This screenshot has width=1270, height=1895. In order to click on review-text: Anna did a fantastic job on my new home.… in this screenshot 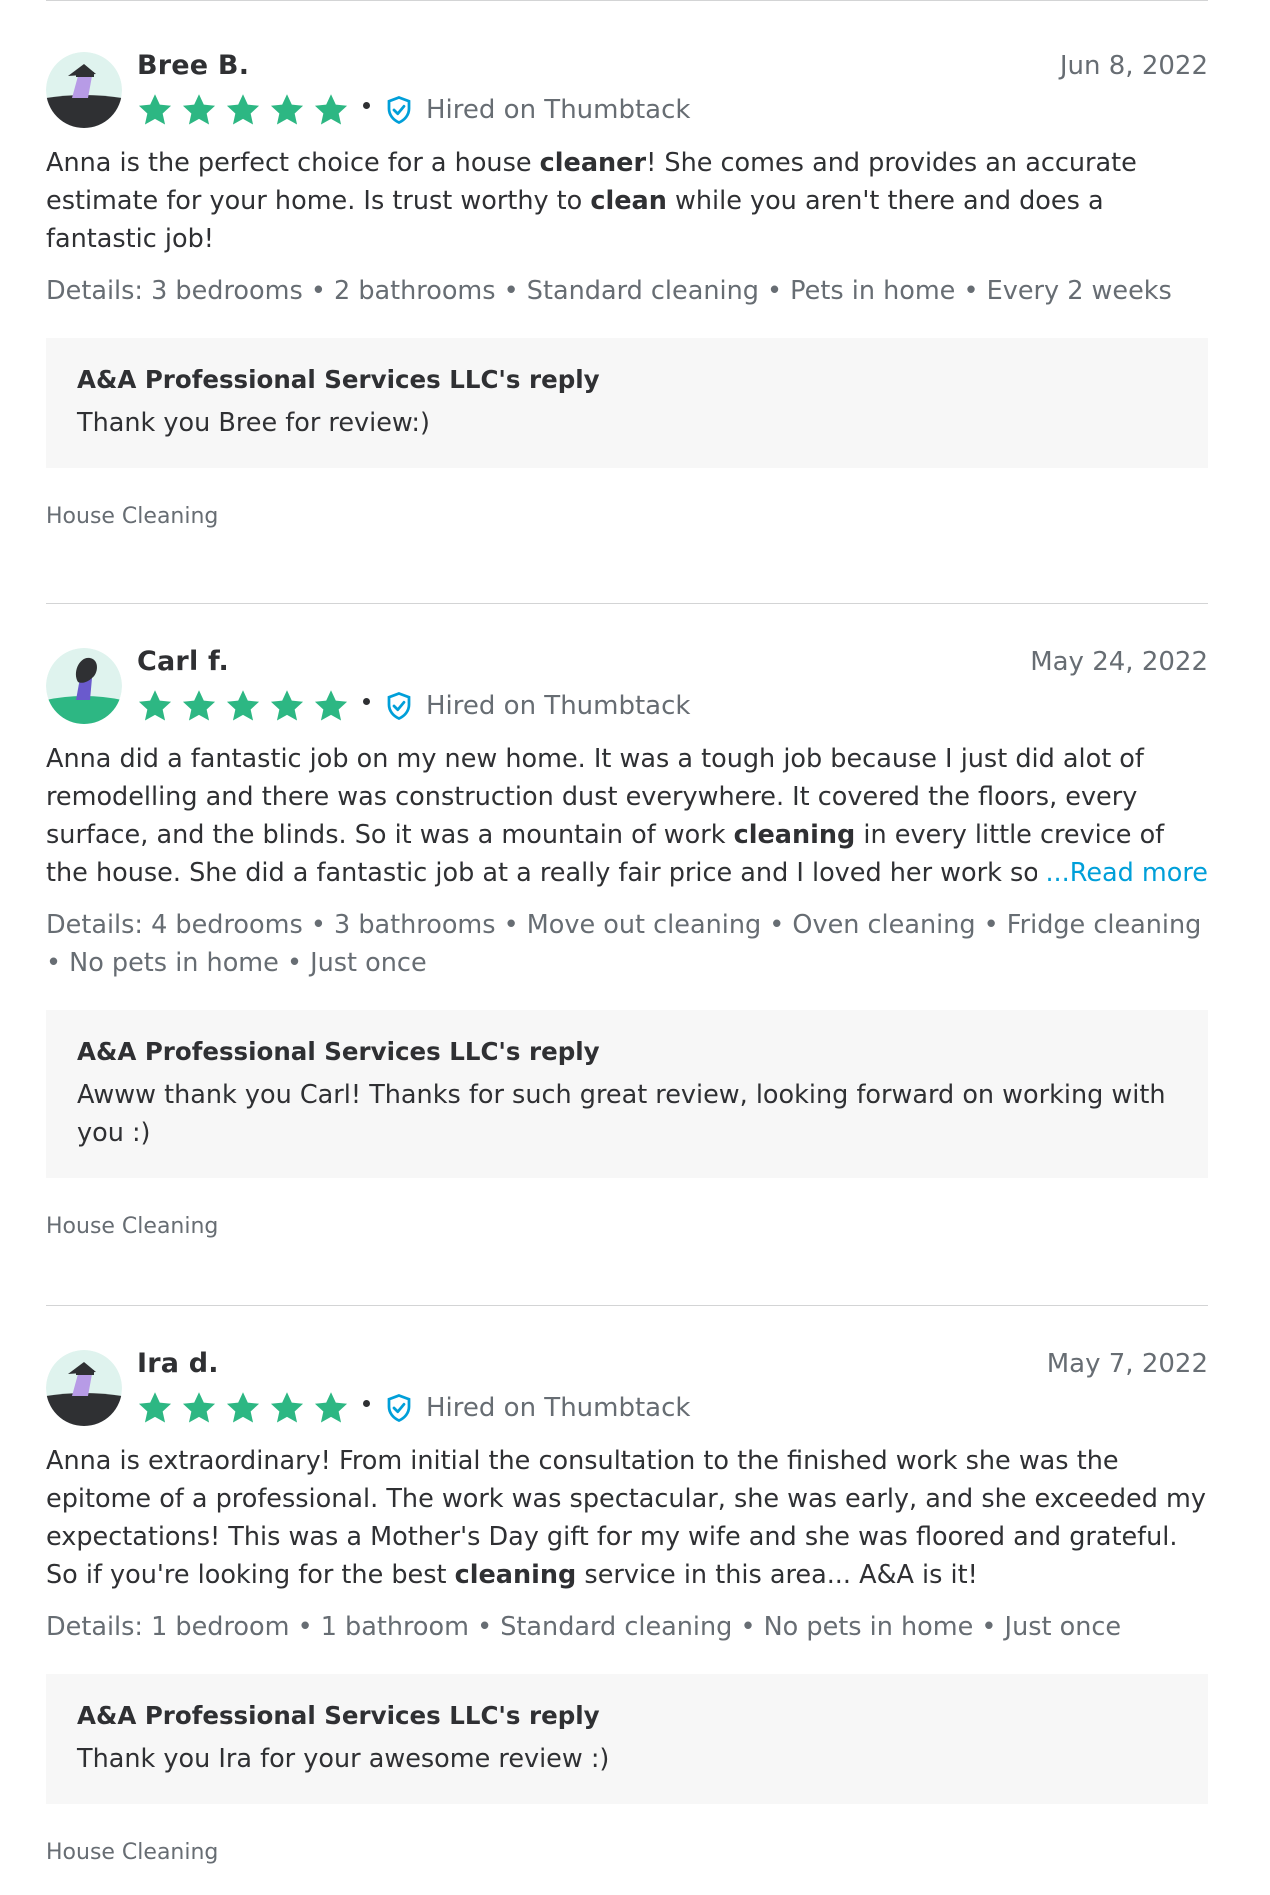, I will do `click(627, 816)`.